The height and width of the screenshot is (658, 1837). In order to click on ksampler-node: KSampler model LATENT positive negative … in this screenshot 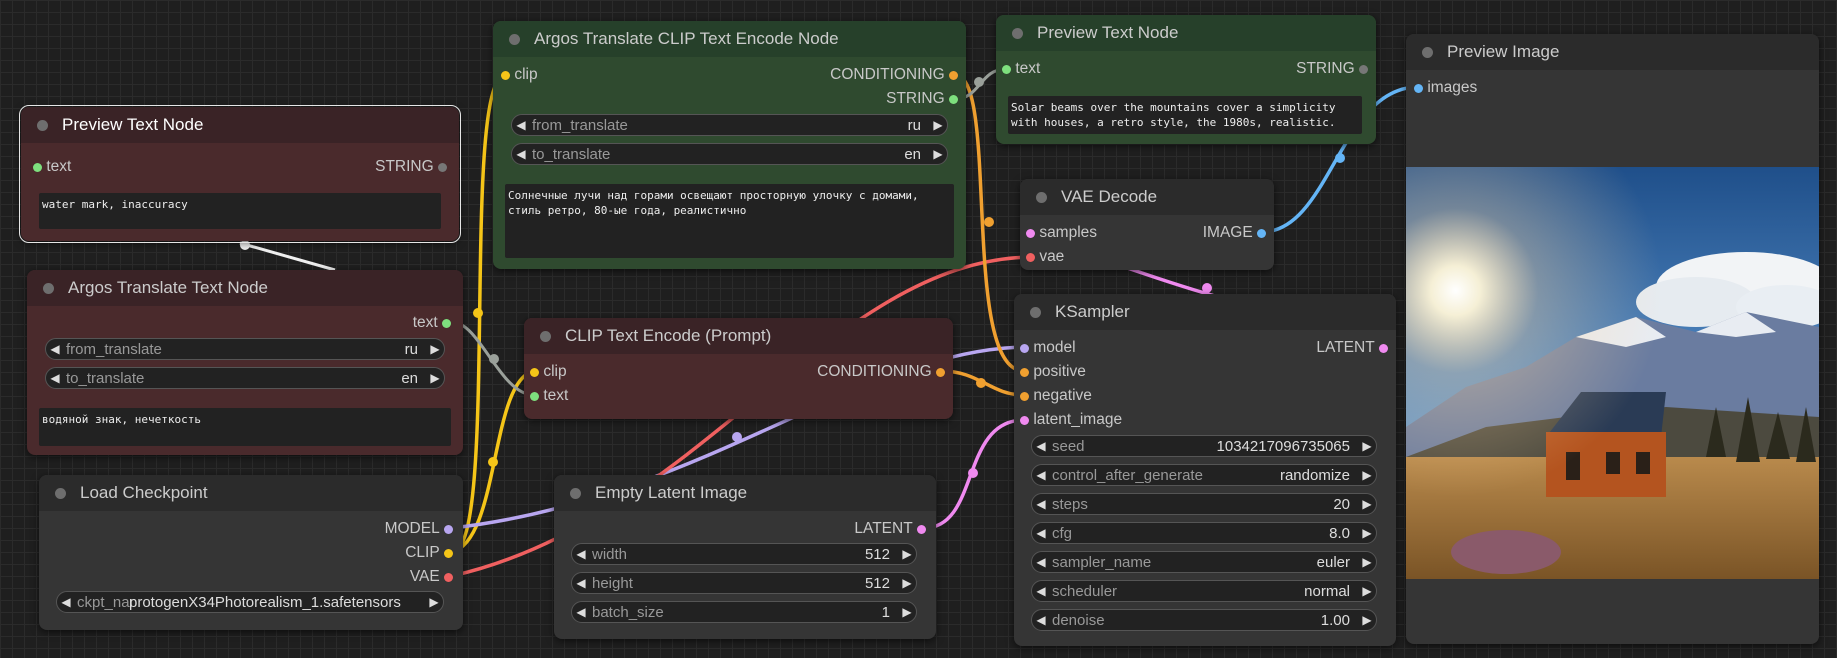, I will do `click(1205, 470)`.